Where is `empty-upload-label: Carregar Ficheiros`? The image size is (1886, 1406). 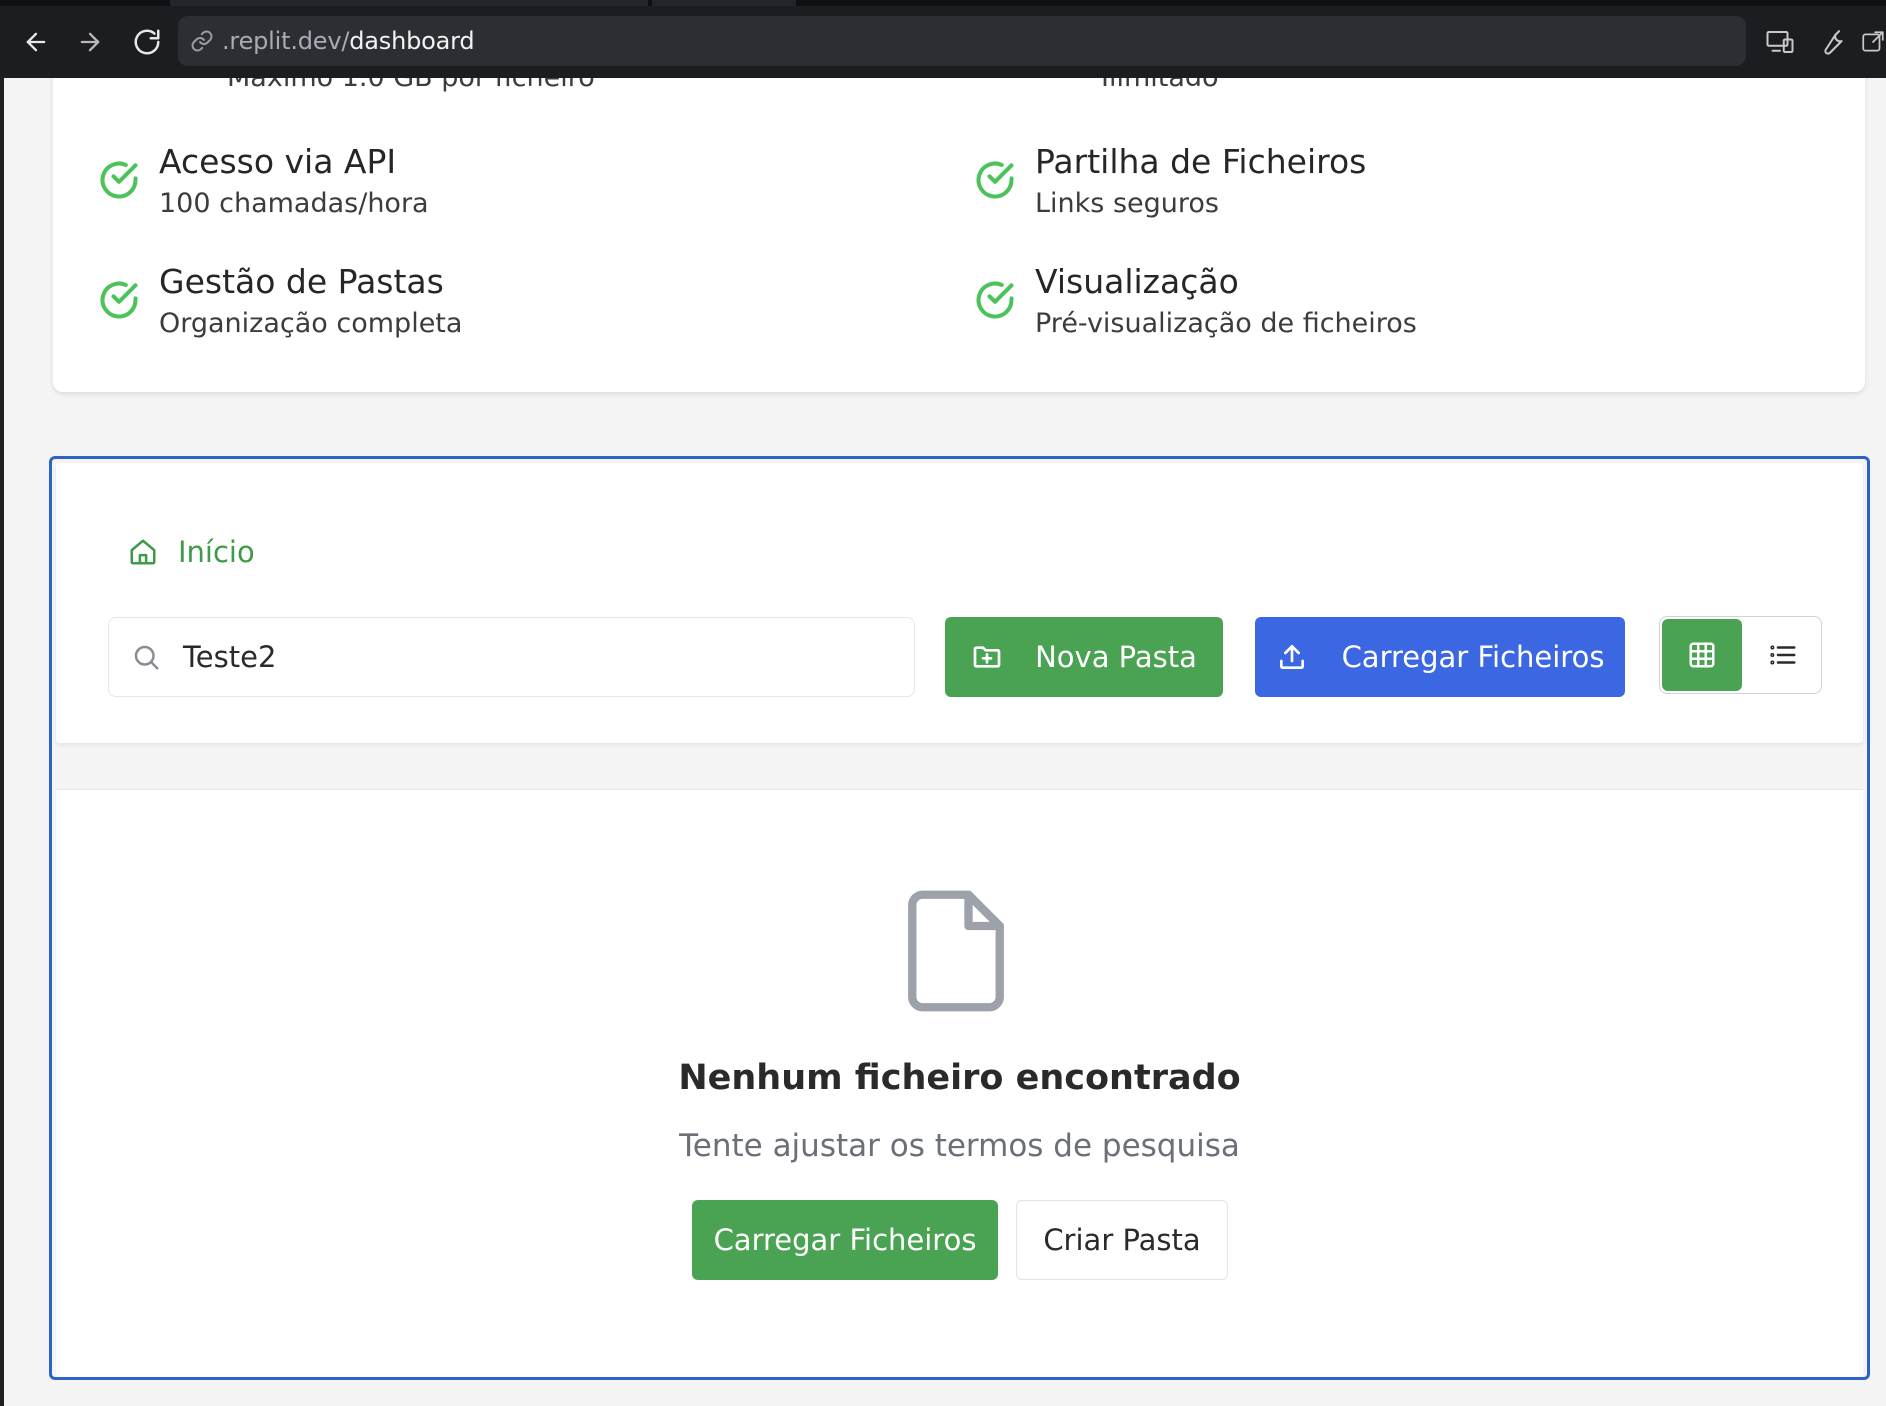
empty-upload-label: Carregar Ficheiros is located at coordinates (845, 1240).